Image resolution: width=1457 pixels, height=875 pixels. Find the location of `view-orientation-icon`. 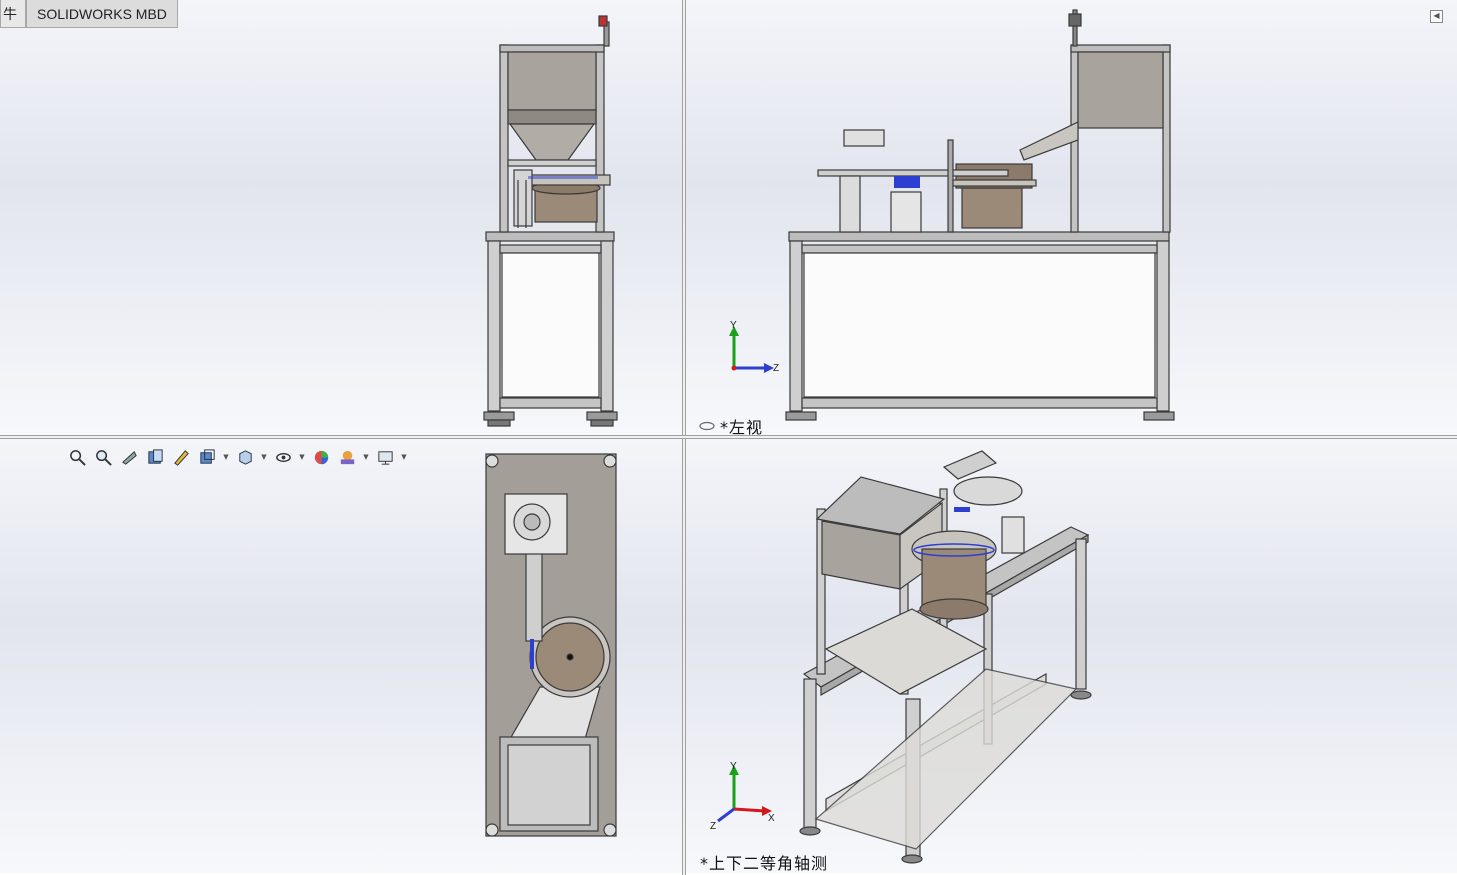

view-orientation-icon is located at coordinates (207, 457).